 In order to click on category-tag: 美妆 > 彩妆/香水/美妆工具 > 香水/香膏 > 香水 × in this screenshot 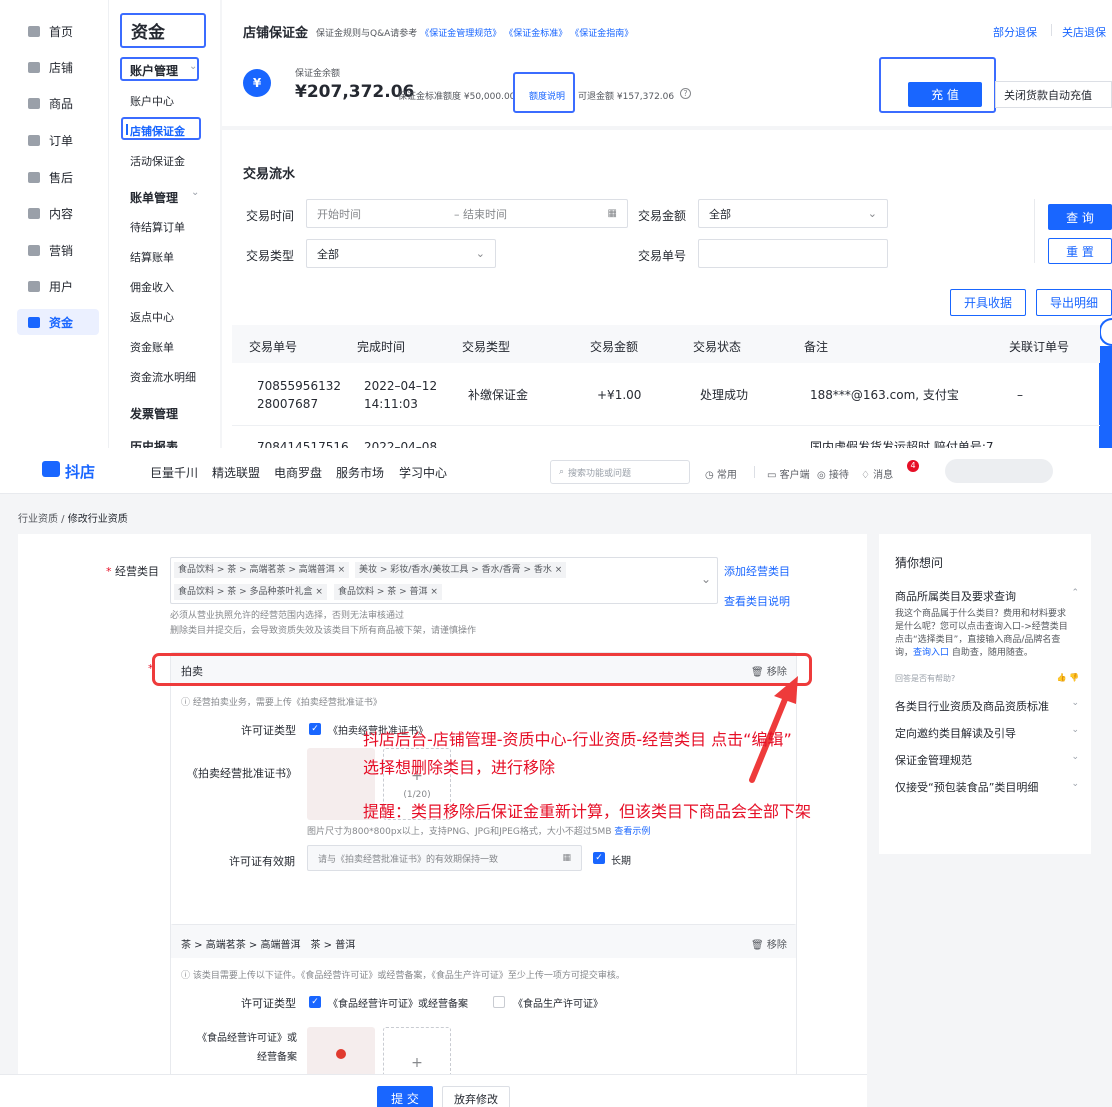, I will do `click(461, 570)`.